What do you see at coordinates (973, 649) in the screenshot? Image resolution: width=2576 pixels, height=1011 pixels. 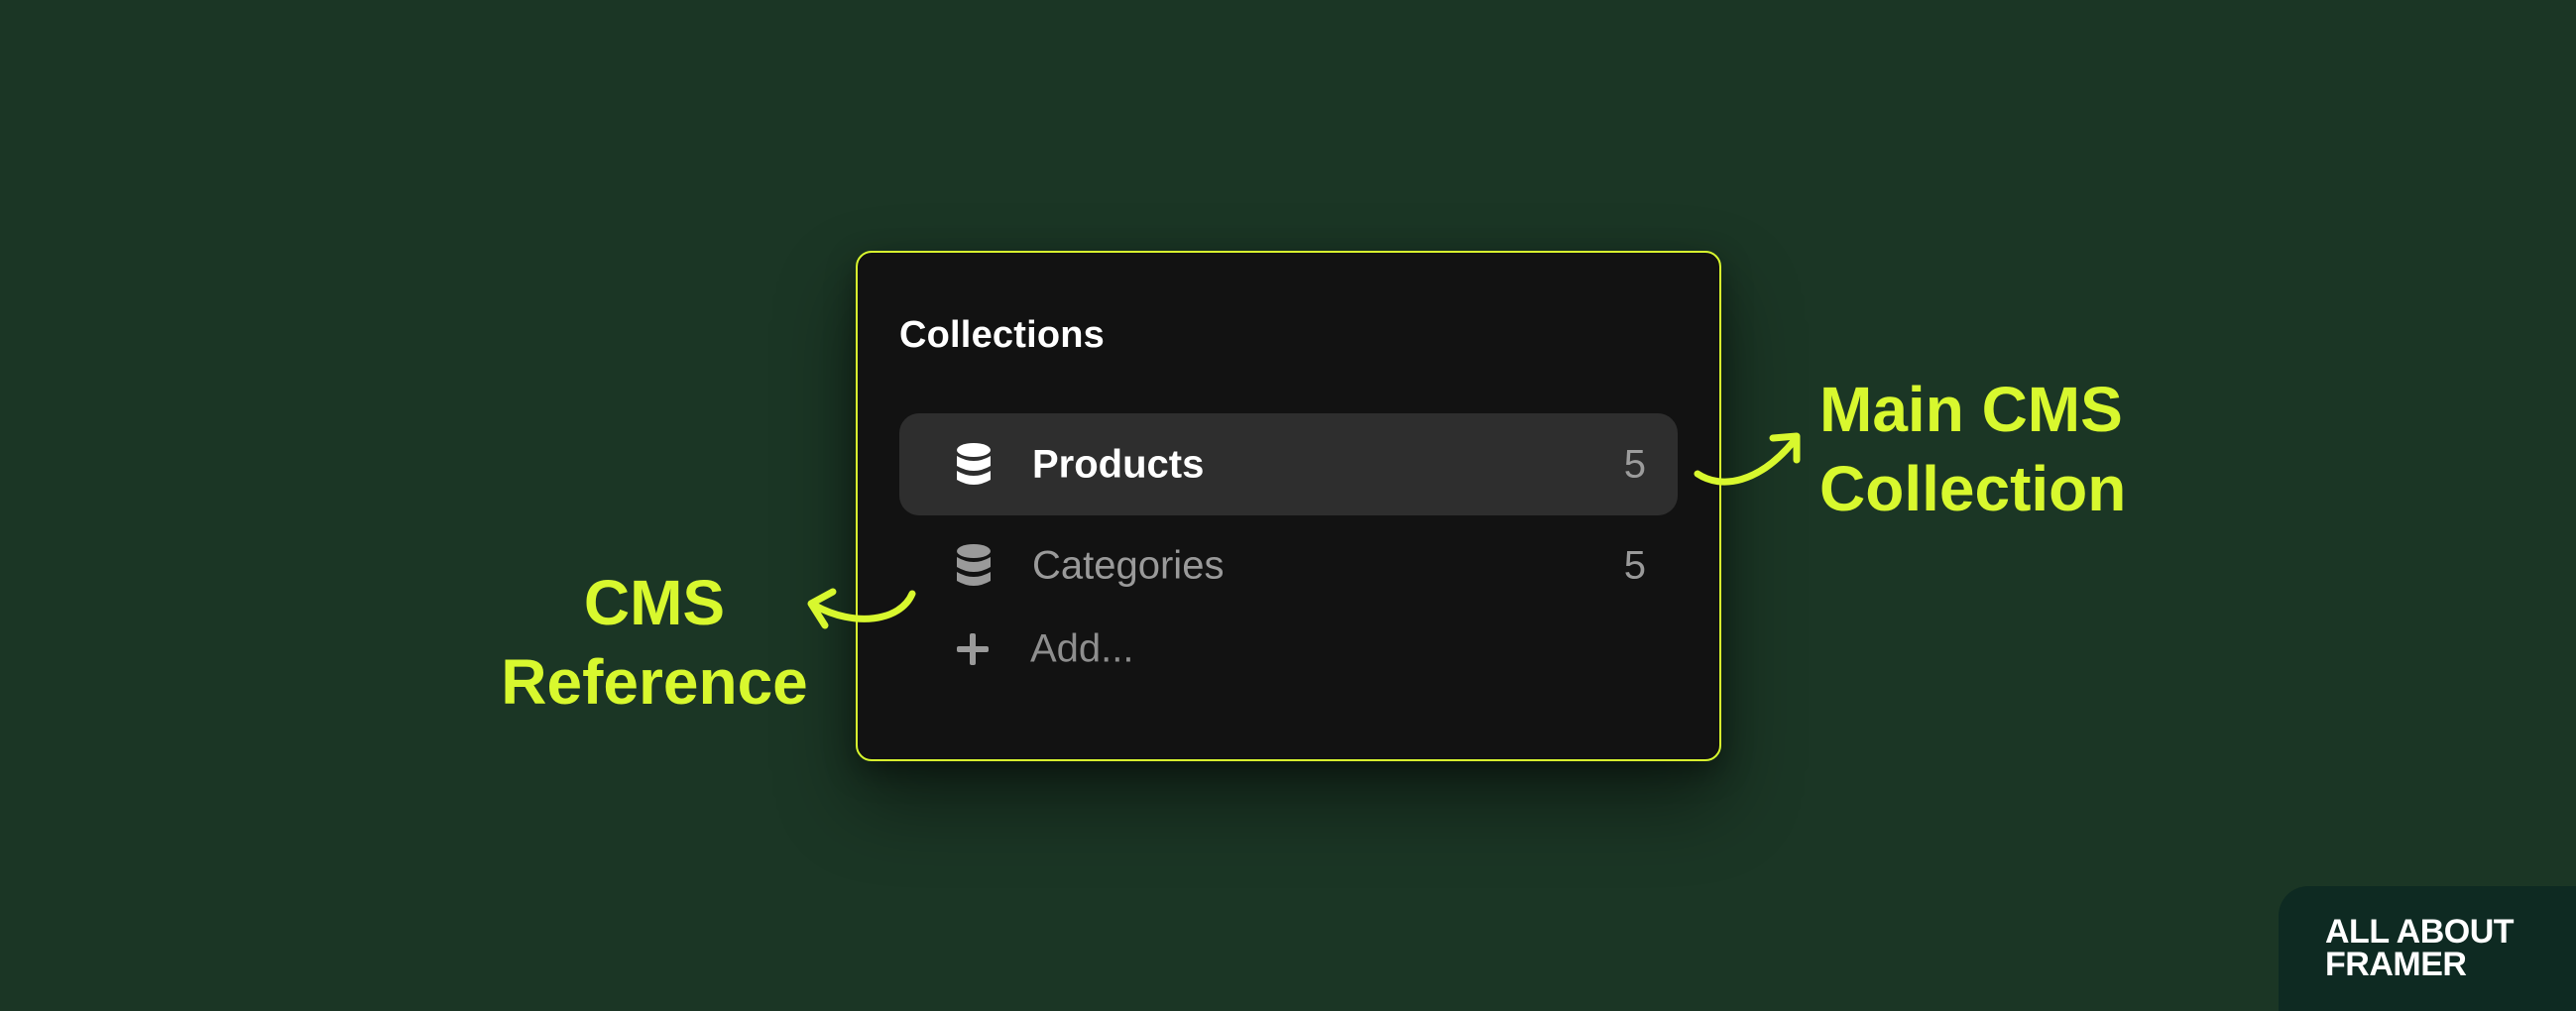 I see `plus-icon` at bounding box center [973, 649].